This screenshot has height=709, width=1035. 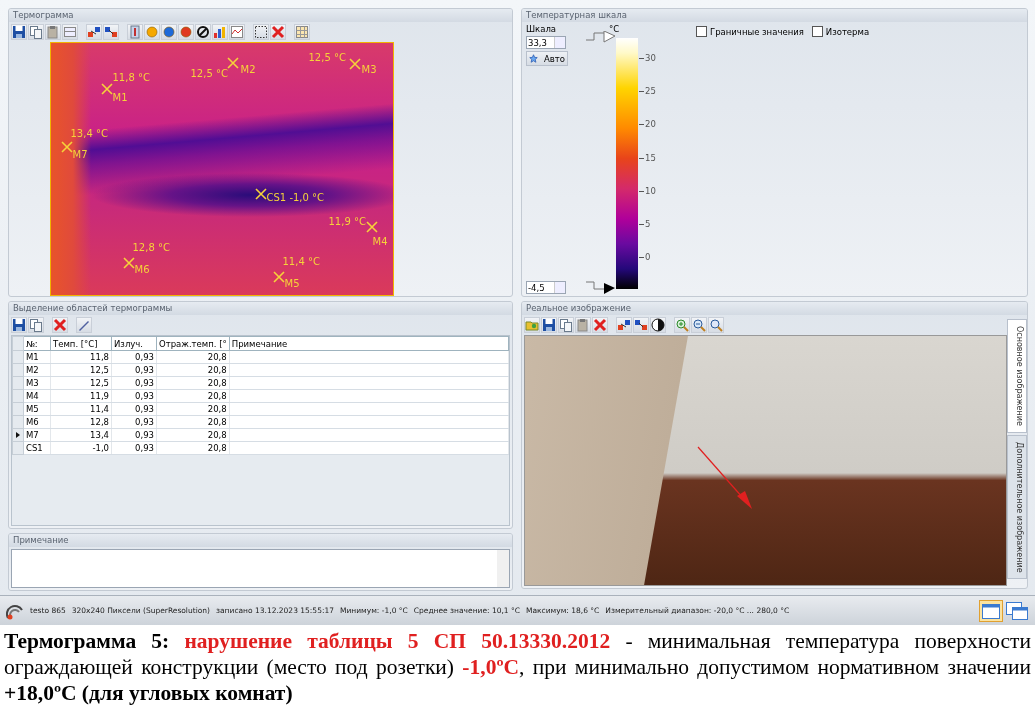 I want to click on scale-tick-label: 25, so click(x=647, y=91).